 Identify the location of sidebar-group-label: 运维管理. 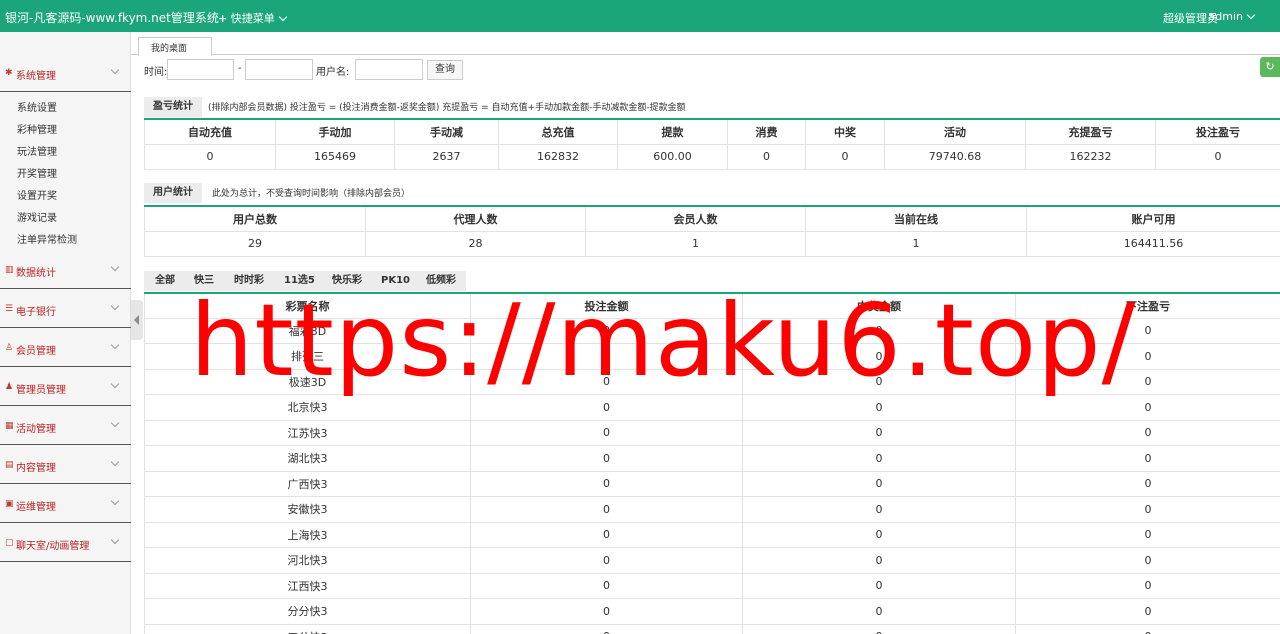
(36, 507).